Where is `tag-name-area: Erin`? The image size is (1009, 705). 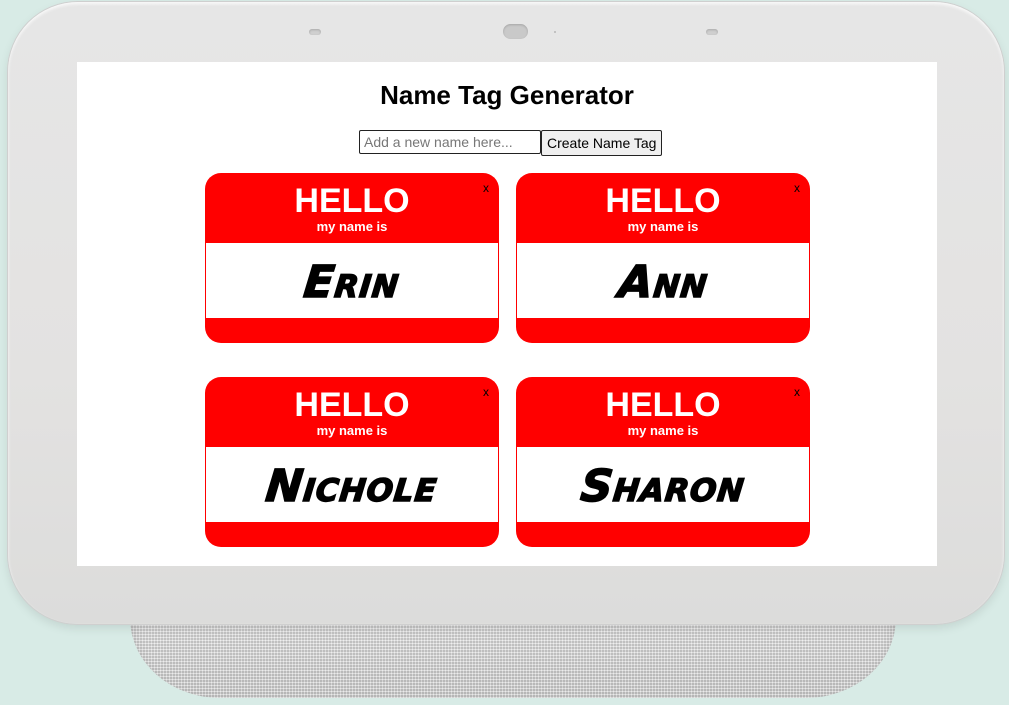
tag-name-area: Erin is located at coordinates (352, 280).